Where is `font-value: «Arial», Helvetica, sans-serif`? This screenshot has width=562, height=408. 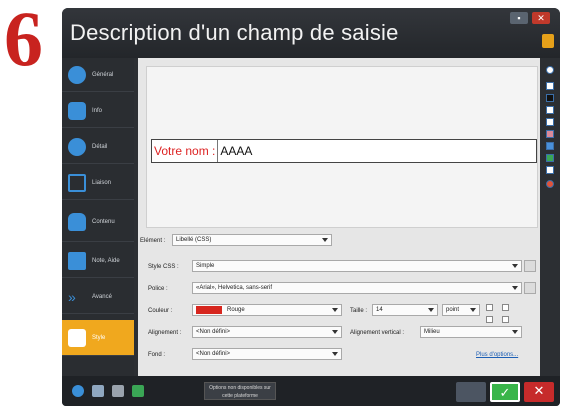
font-value: «Arial», Helvetica, sans-serif is located at coordinates (234, 288).